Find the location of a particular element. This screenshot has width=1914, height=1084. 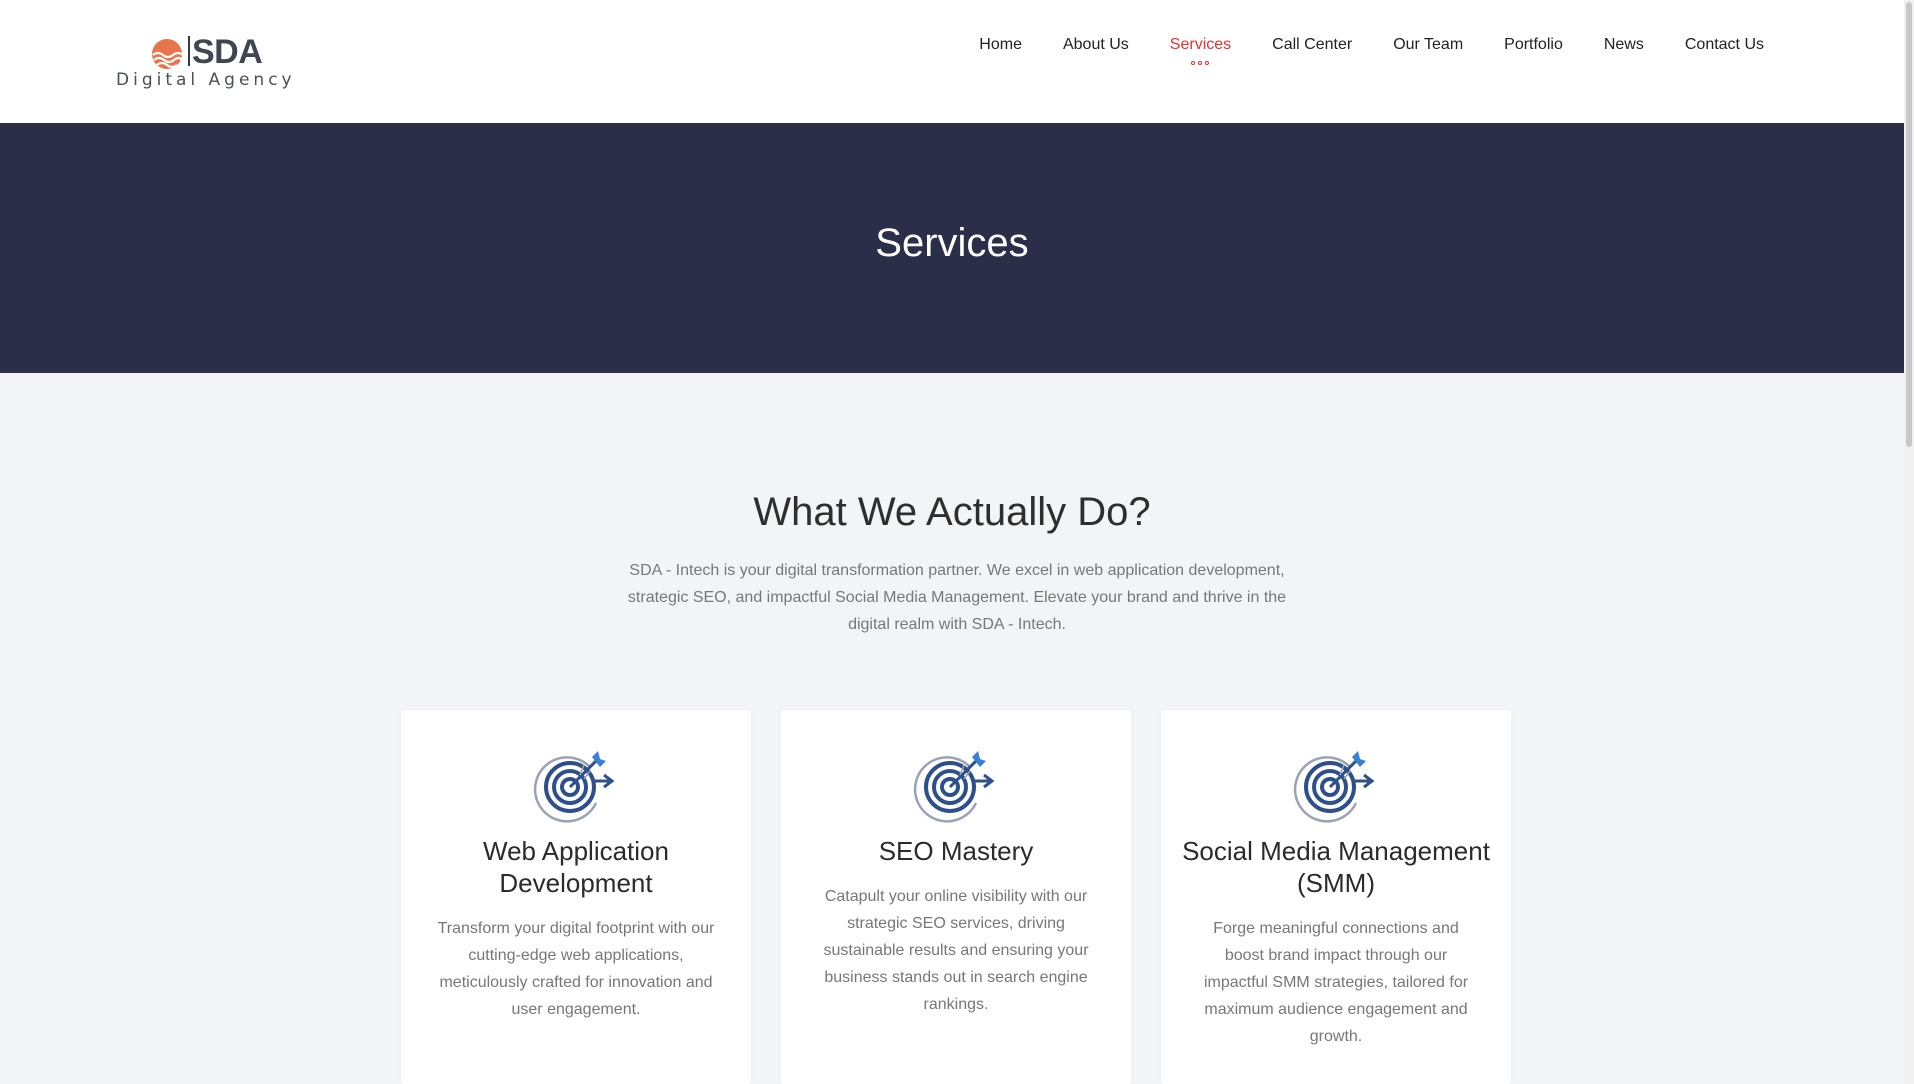

nav-item-our-team: Our Team is located at coordinates (1428, 45).